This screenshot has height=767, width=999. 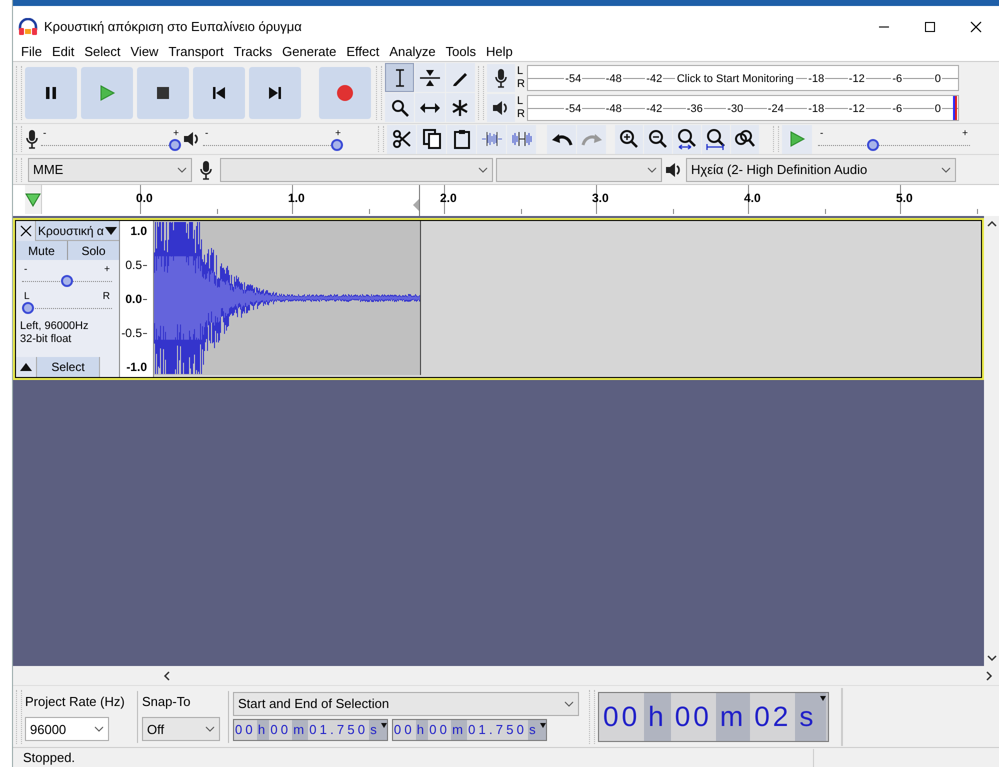 What do you see at coordinates (63, 52) in the screenshot?
I see `menu-item: Edit` at bounding box center [63, 52].